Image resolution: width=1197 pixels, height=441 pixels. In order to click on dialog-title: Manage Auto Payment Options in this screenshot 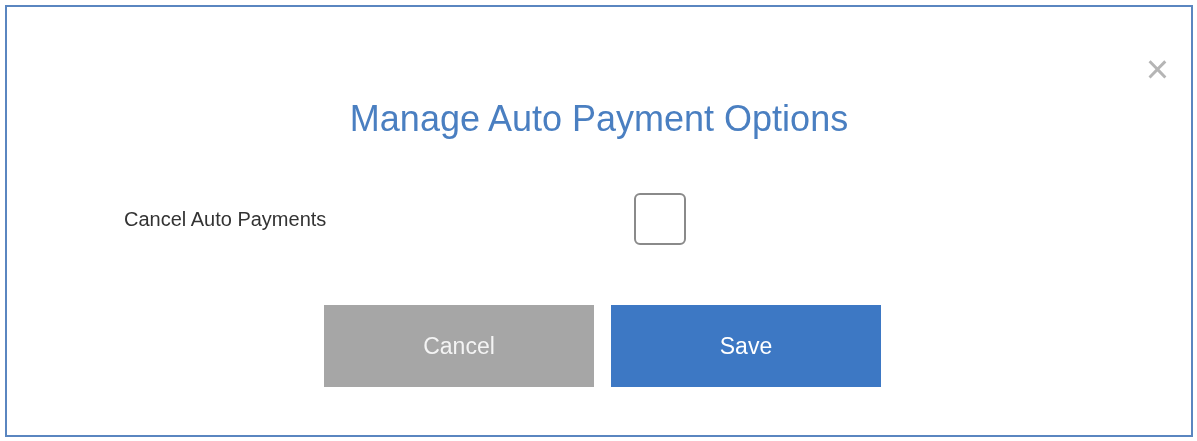, I will do `click(599, 119)`.